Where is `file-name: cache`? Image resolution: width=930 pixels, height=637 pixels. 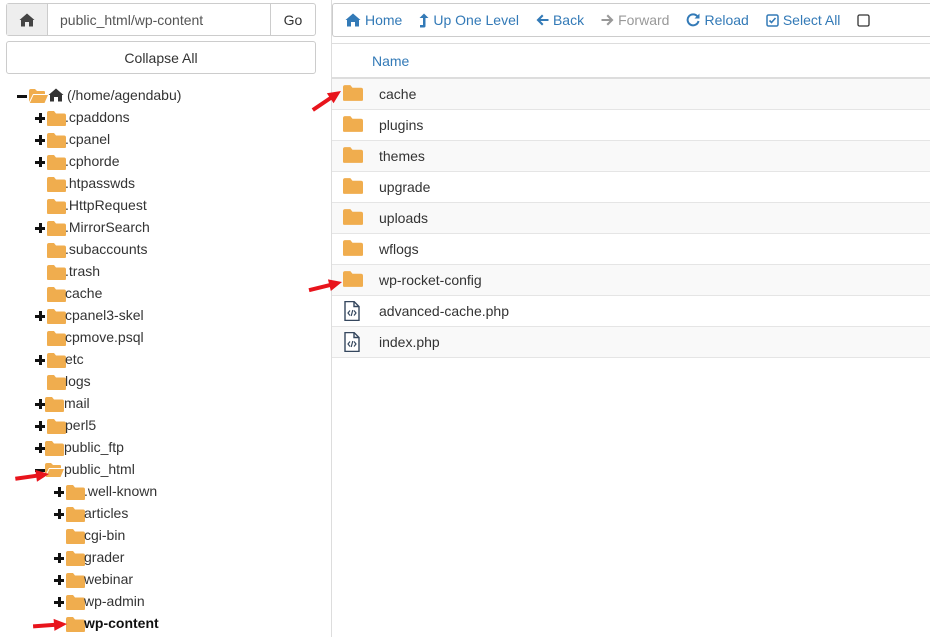 file-name: cache is located at coordinates (398, 94).